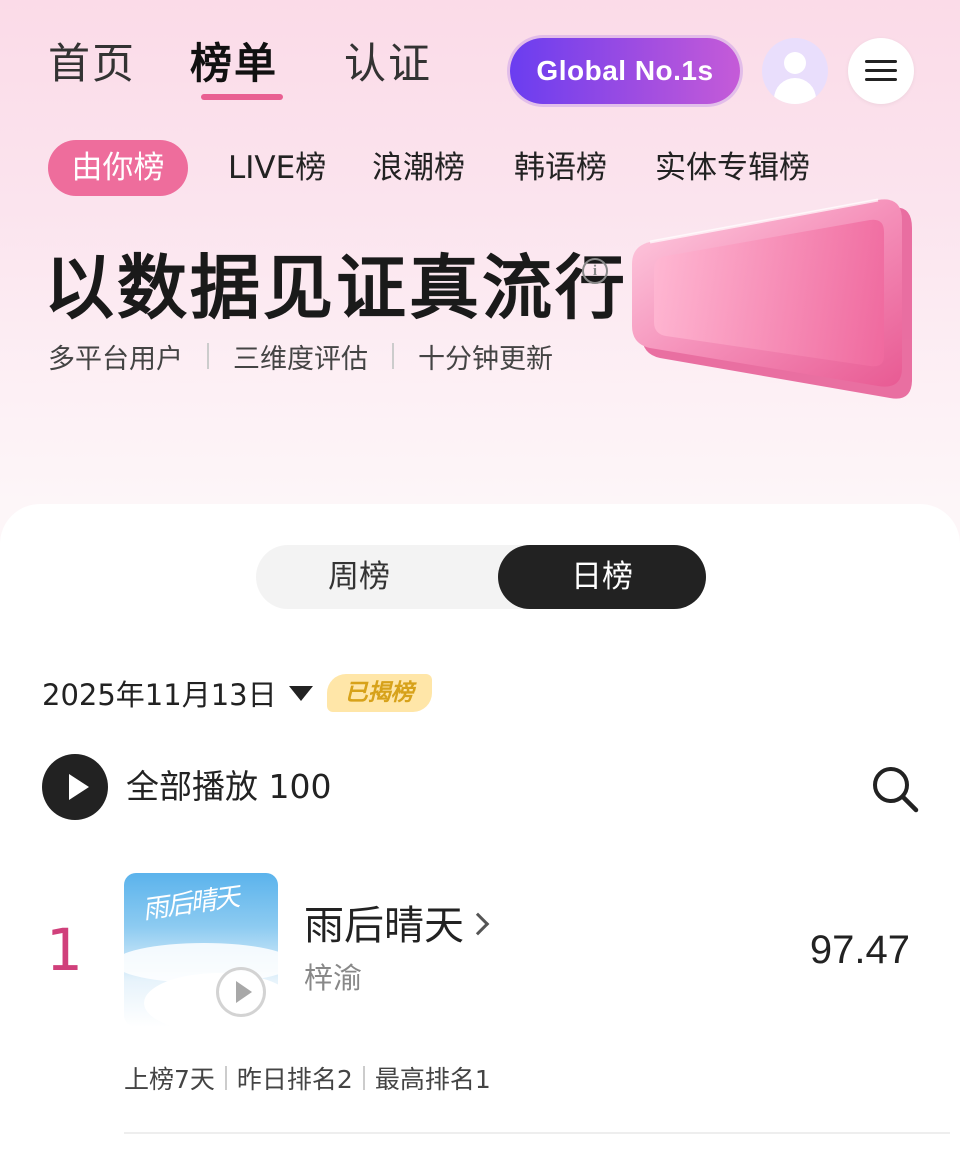 The height and width of the screenshot is (1164, 960). What do you see at coordinates (92, 64) in the screenshot?
I see `nav-tab-home: 首页` at bounding box center [92, 64].